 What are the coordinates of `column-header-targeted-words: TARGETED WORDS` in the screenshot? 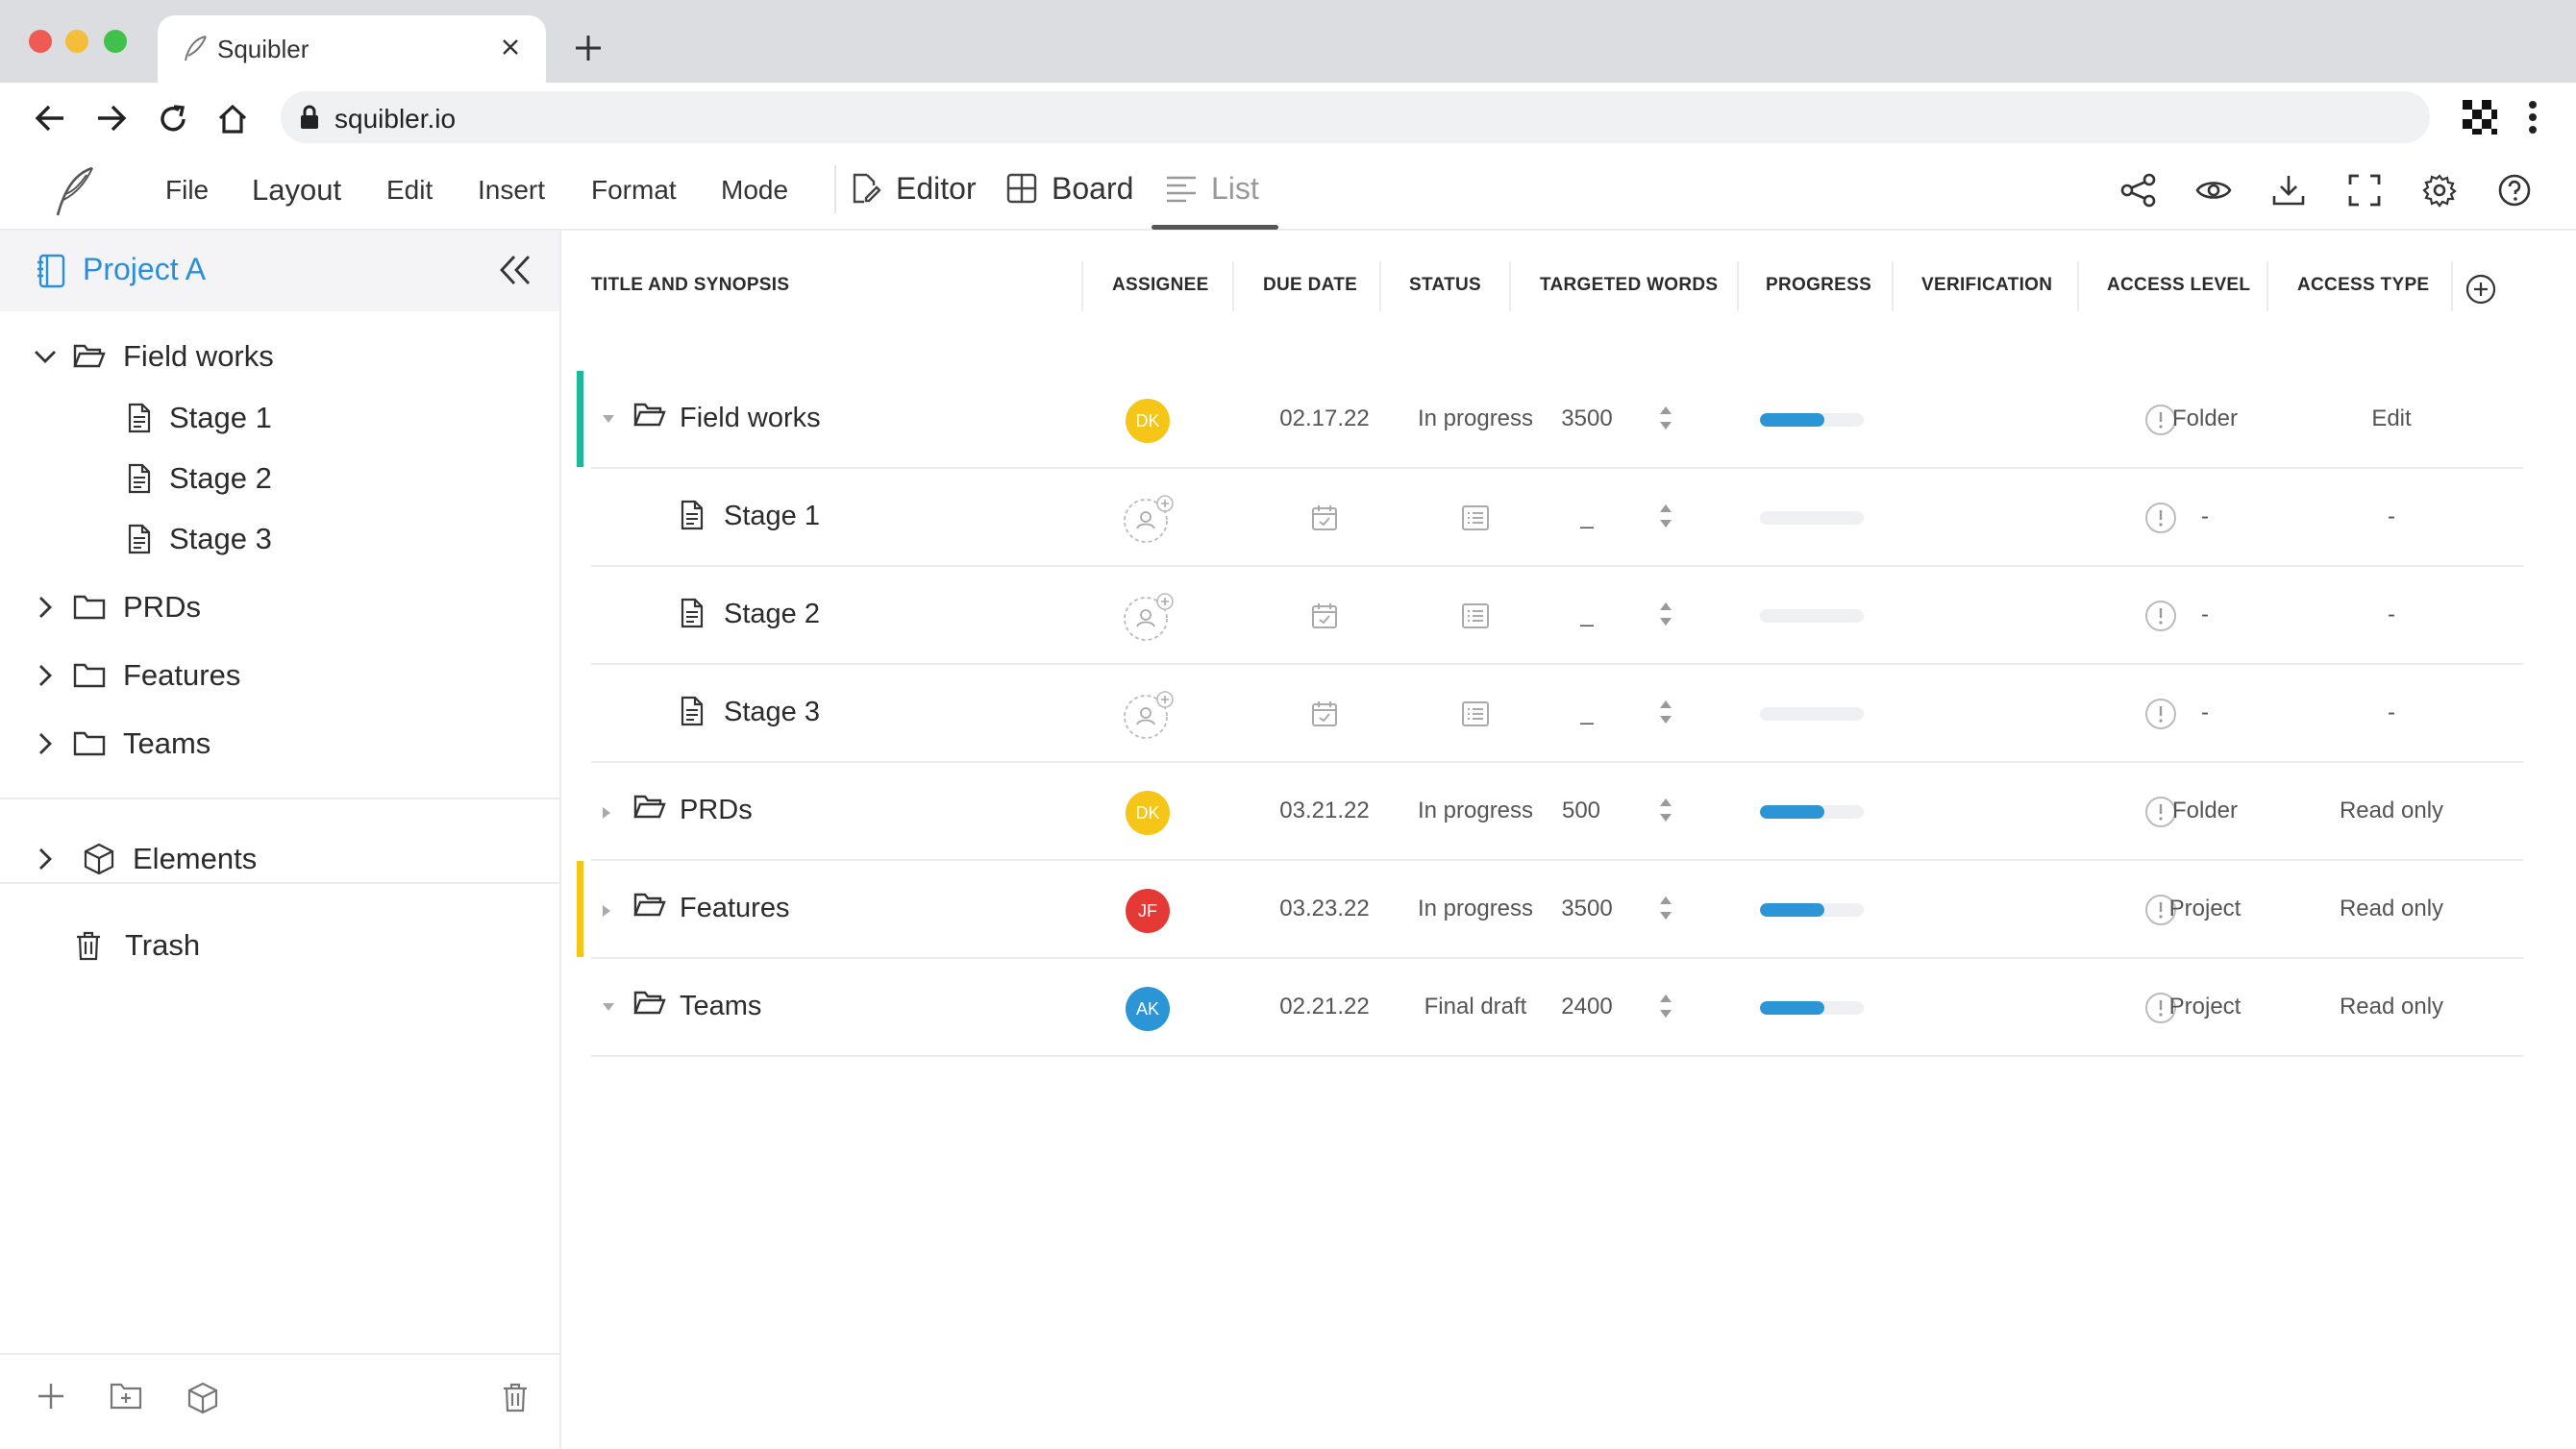 It's located at (1629, 285).